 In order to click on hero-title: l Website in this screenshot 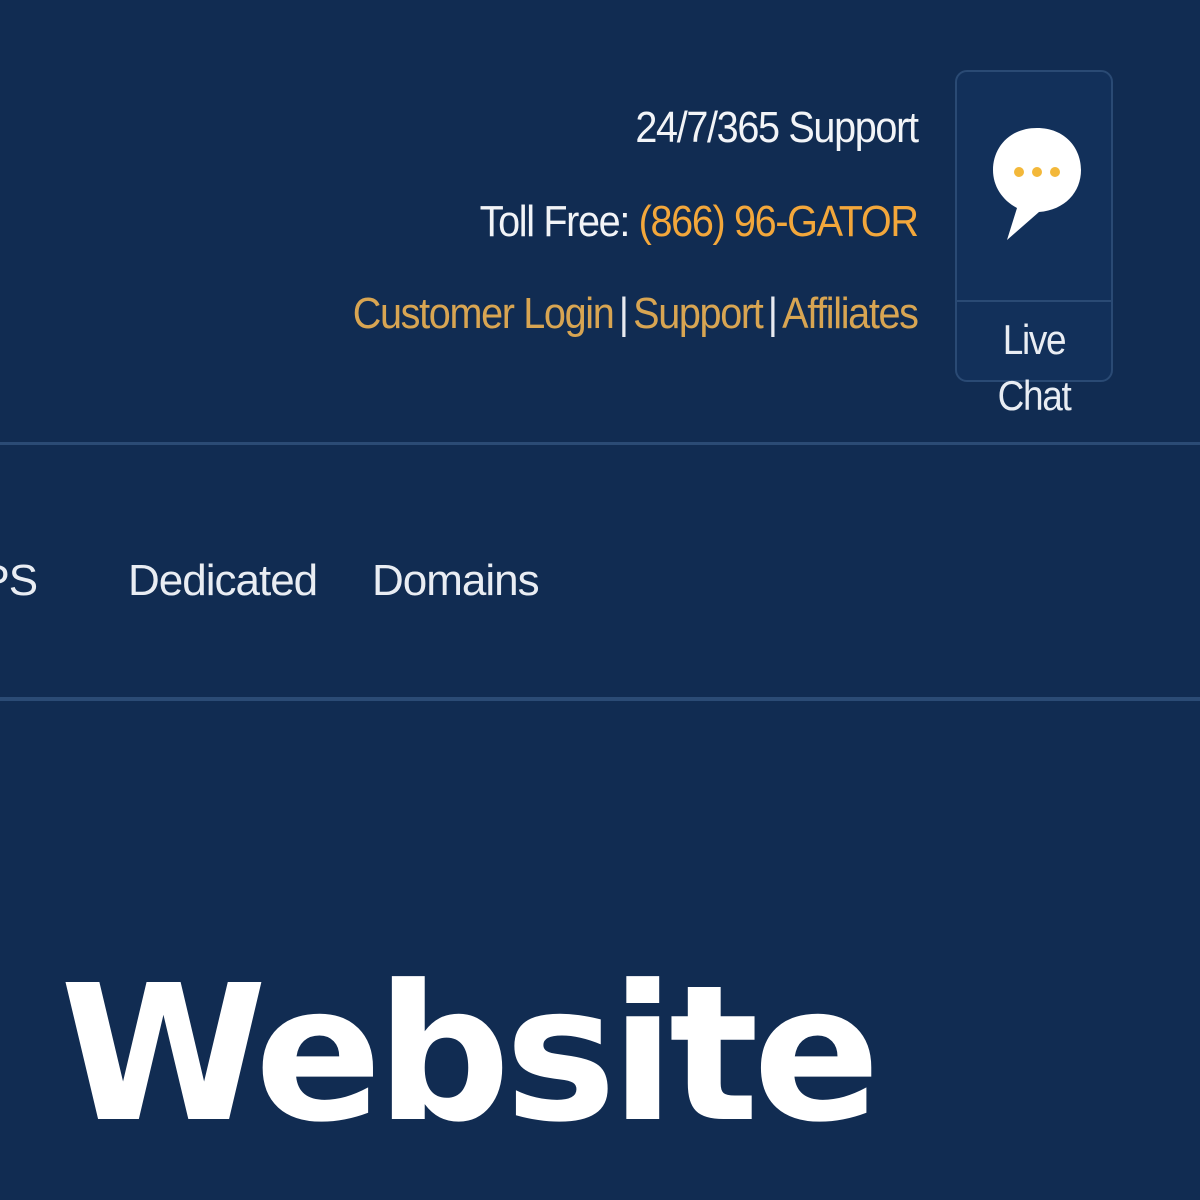, I will do `click(440, 1054)`.